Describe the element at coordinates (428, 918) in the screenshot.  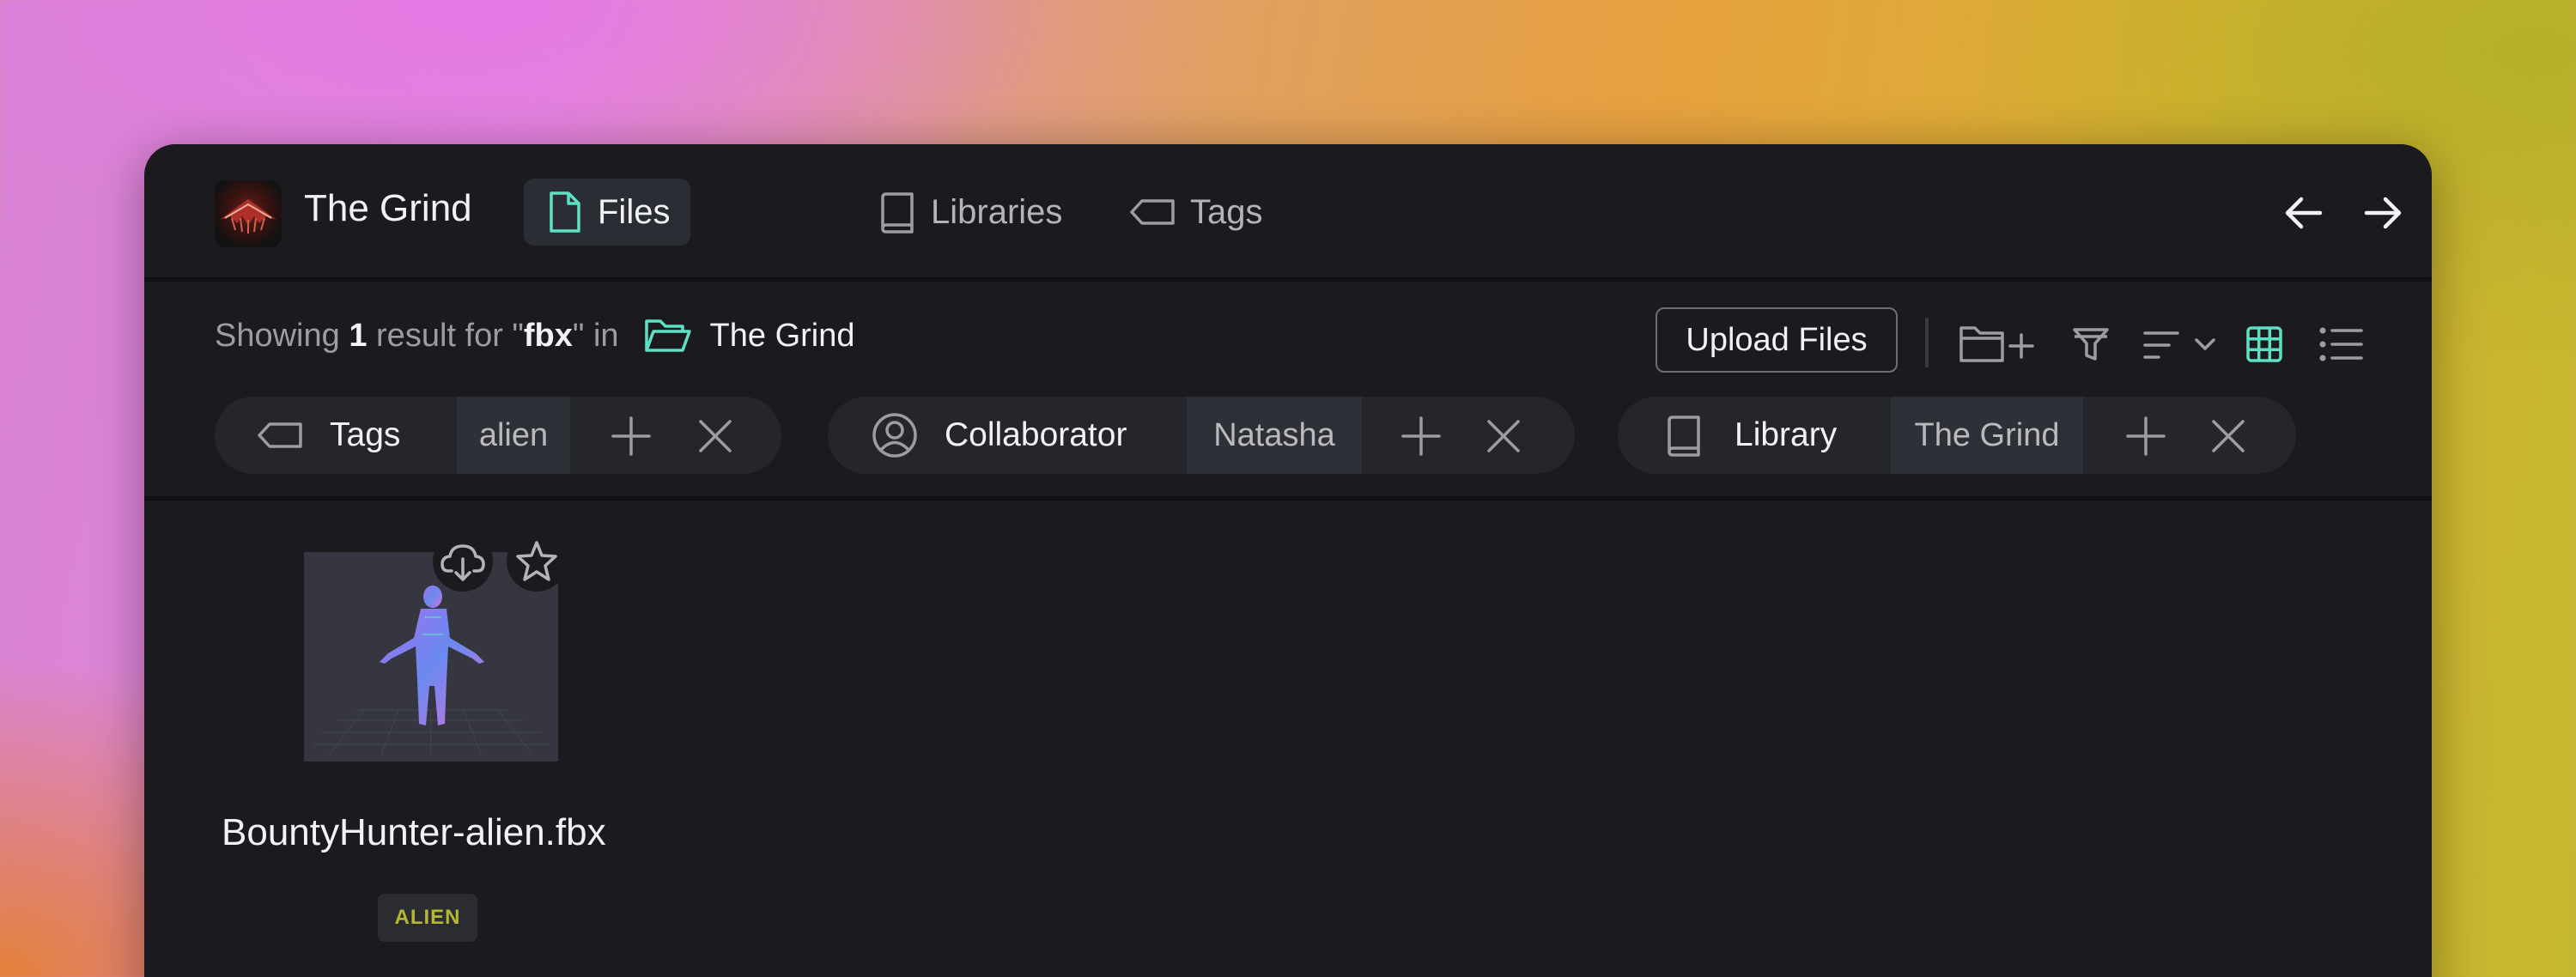
I see `file-tag-badge: ALIEN` at that location.